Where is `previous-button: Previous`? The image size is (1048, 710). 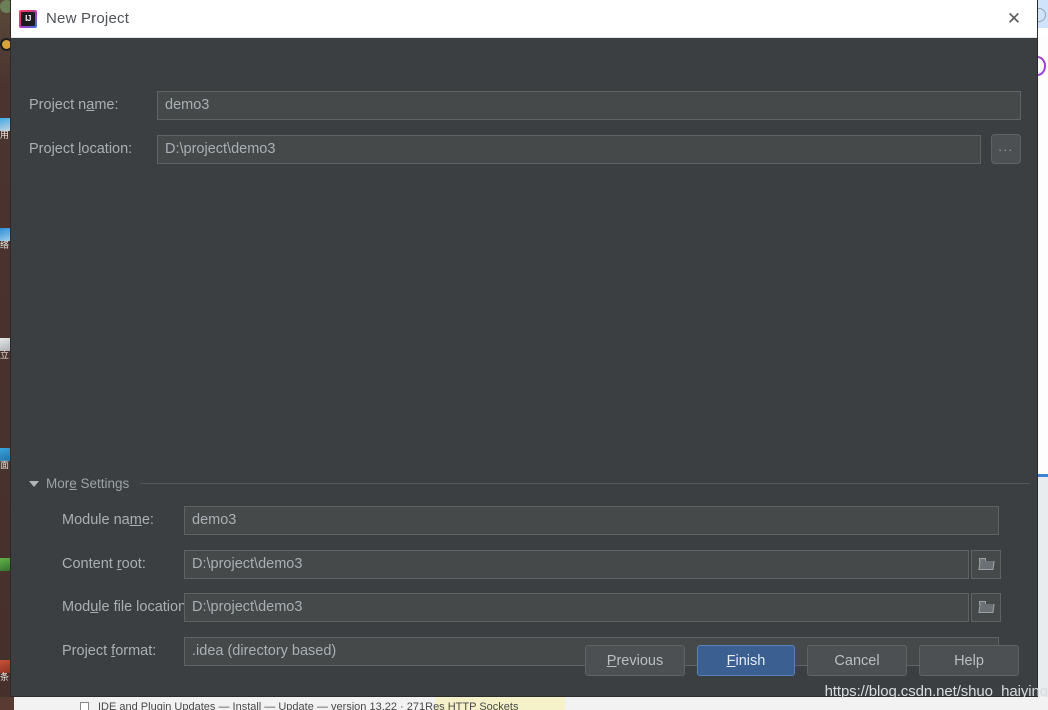
previous-button: Previous is located at coordinates (635, 660).